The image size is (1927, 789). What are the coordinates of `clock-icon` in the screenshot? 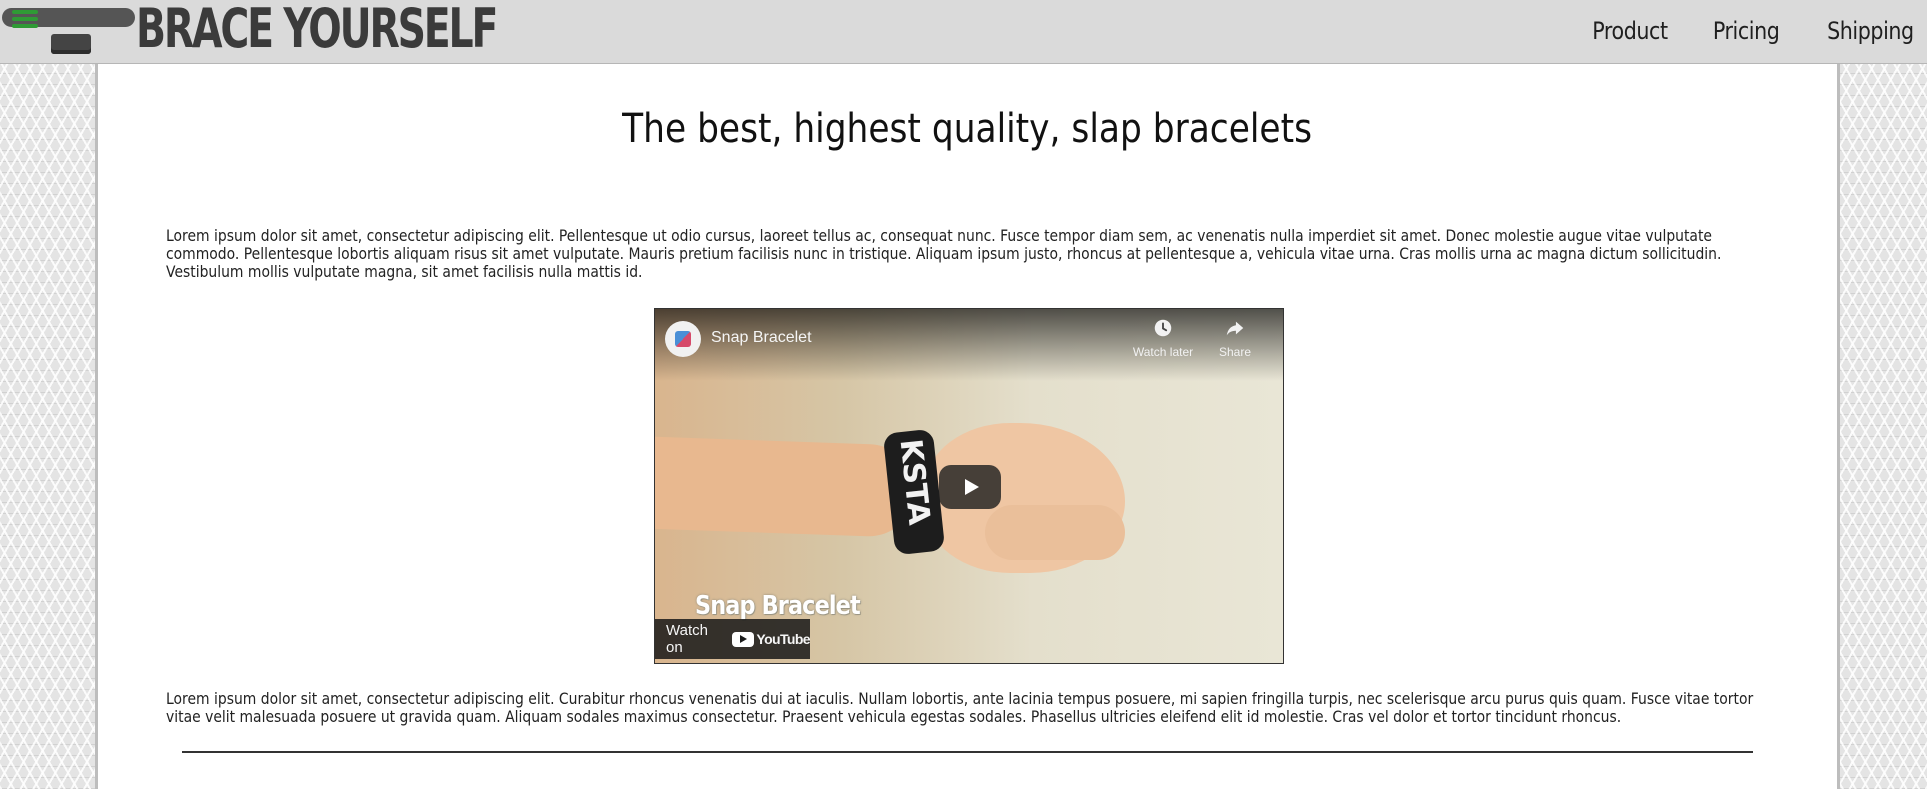 It's located at (1163, 328).